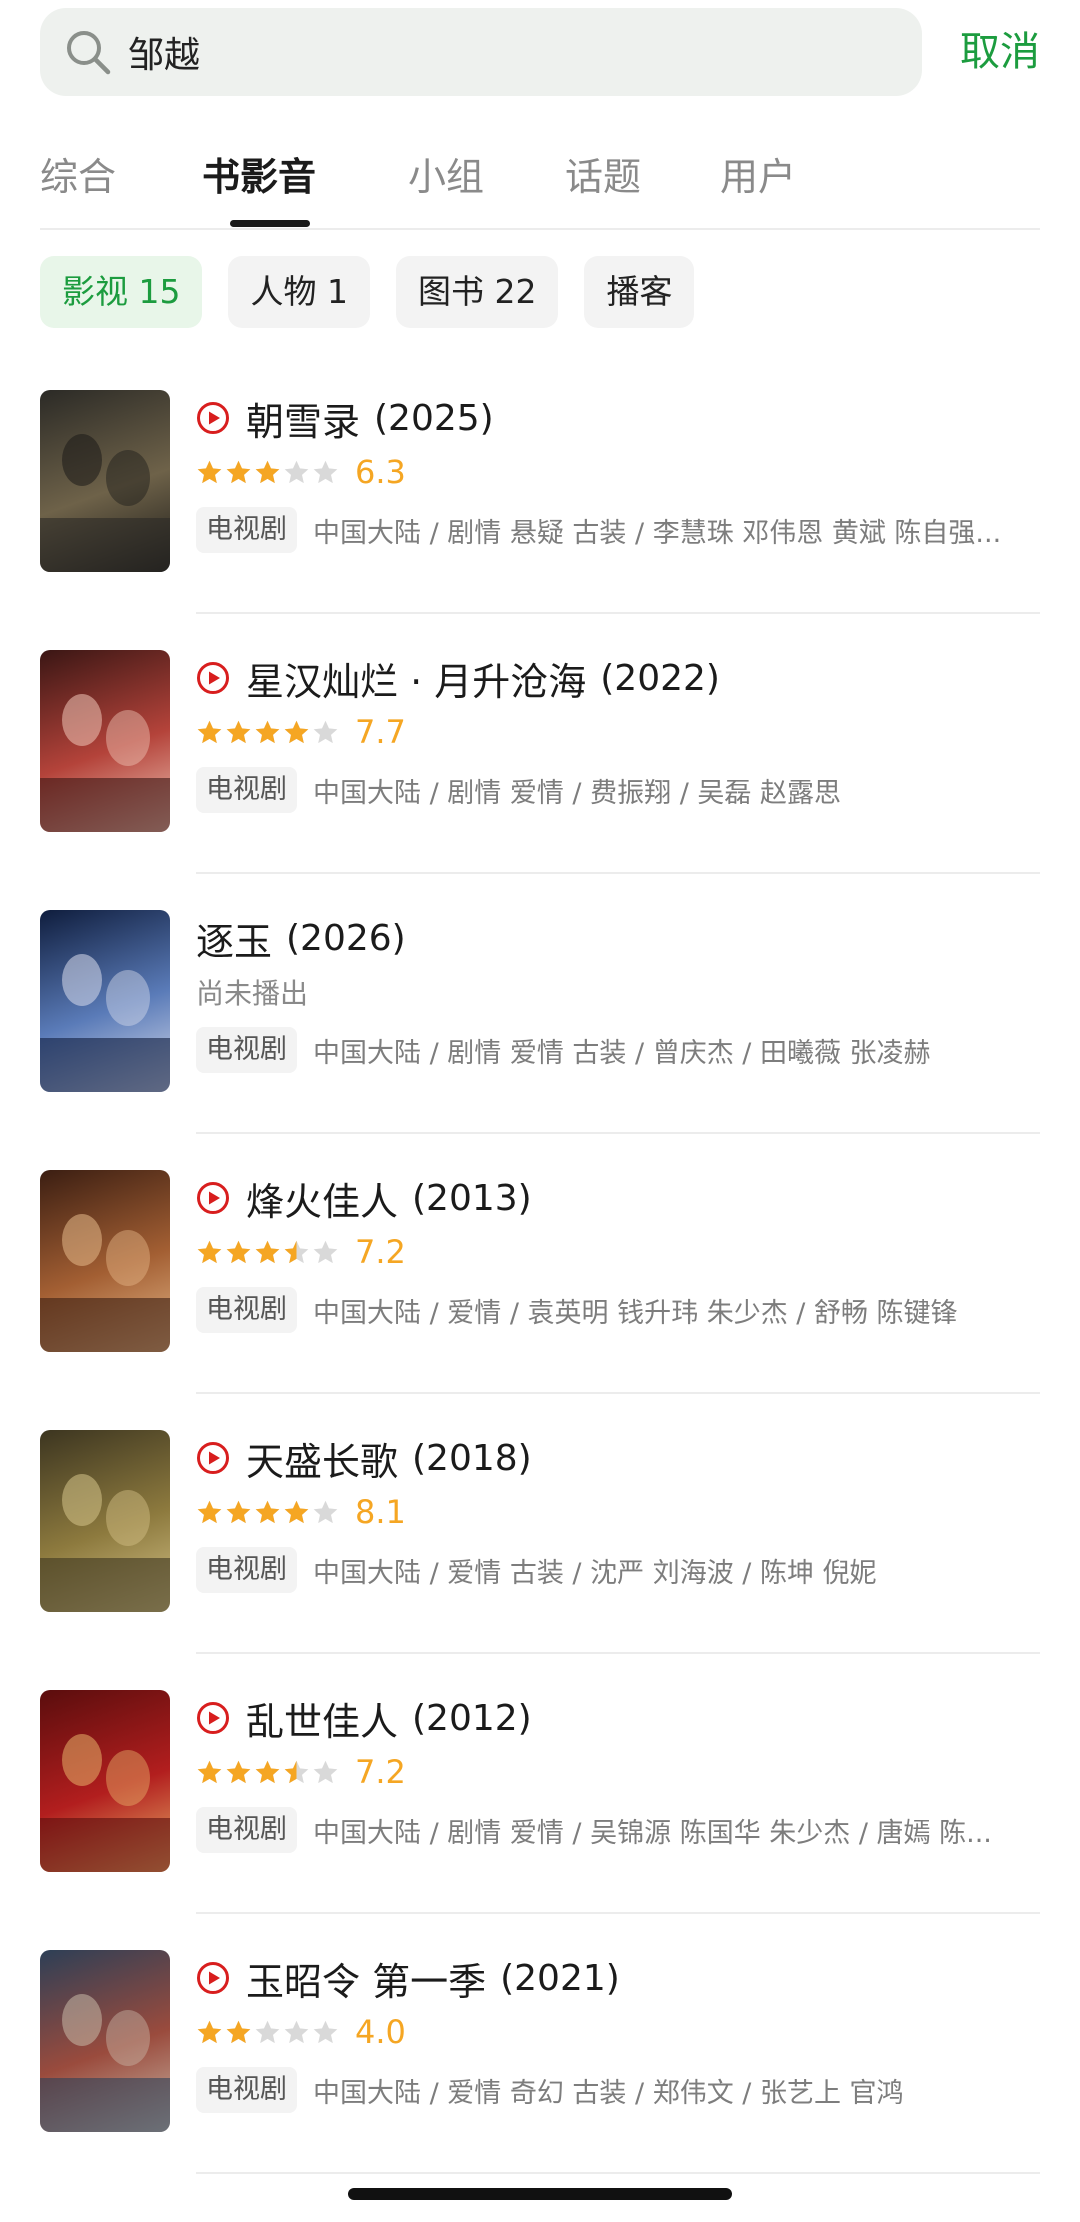 This screenshot has height=2222, width=1080. What do you see at coordinates (481, 52) in the screenshot?
I see `search-input: 邹越` at bounding box center [481, 52].